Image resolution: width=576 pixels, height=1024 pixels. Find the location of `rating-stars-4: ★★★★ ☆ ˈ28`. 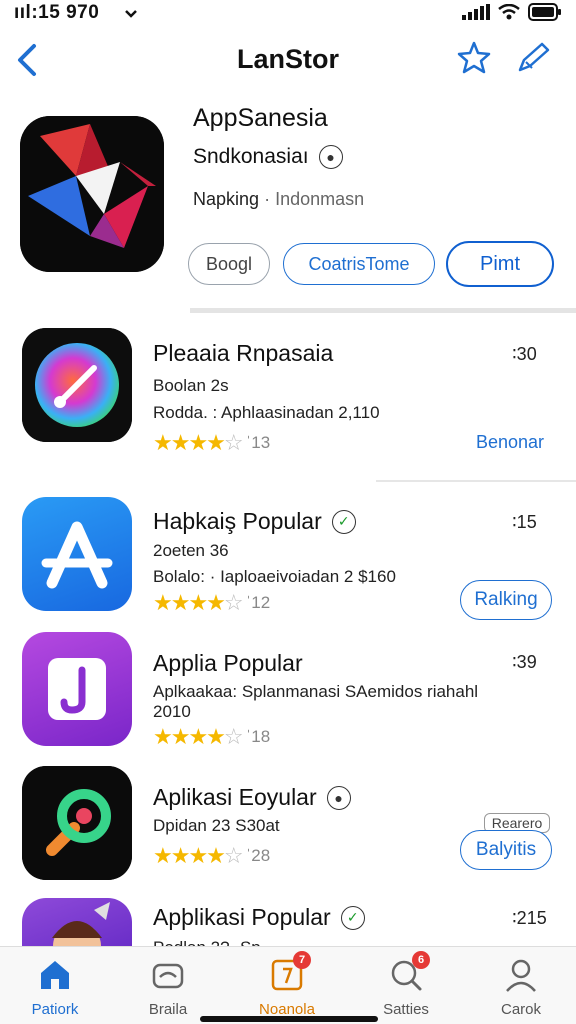

rating-stars-4: ★★★★ ☆ ˈ28 is located at coordinates (211, 856).